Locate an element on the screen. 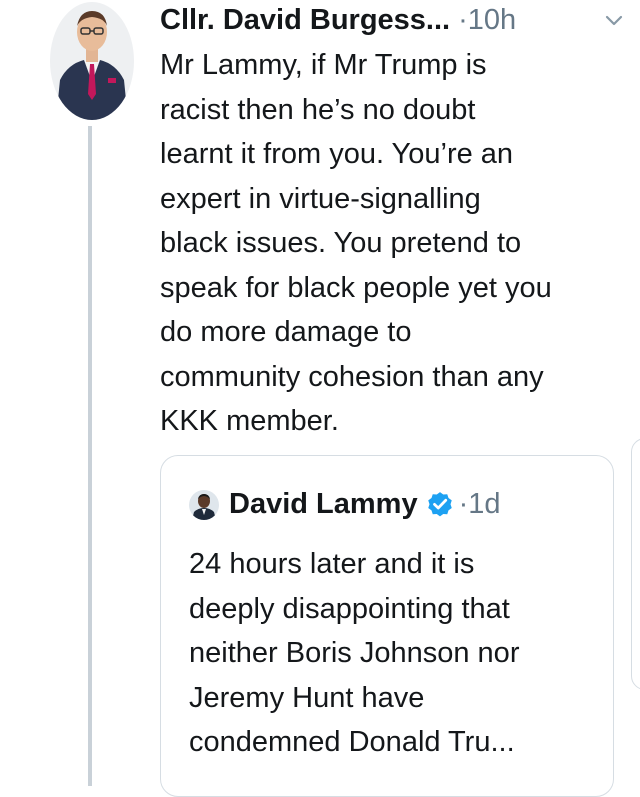  quoted-author-name: David Lammy is located at coordinates (323, 504).